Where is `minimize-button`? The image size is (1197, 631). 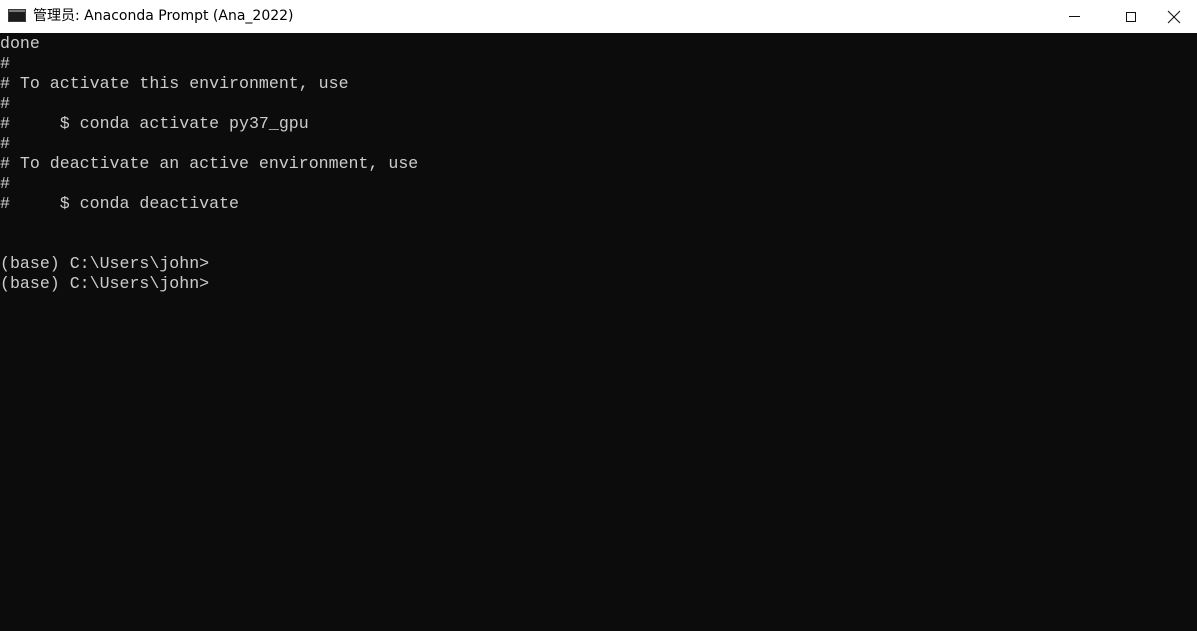
minimize-button is located at coordinates (1074, 16).